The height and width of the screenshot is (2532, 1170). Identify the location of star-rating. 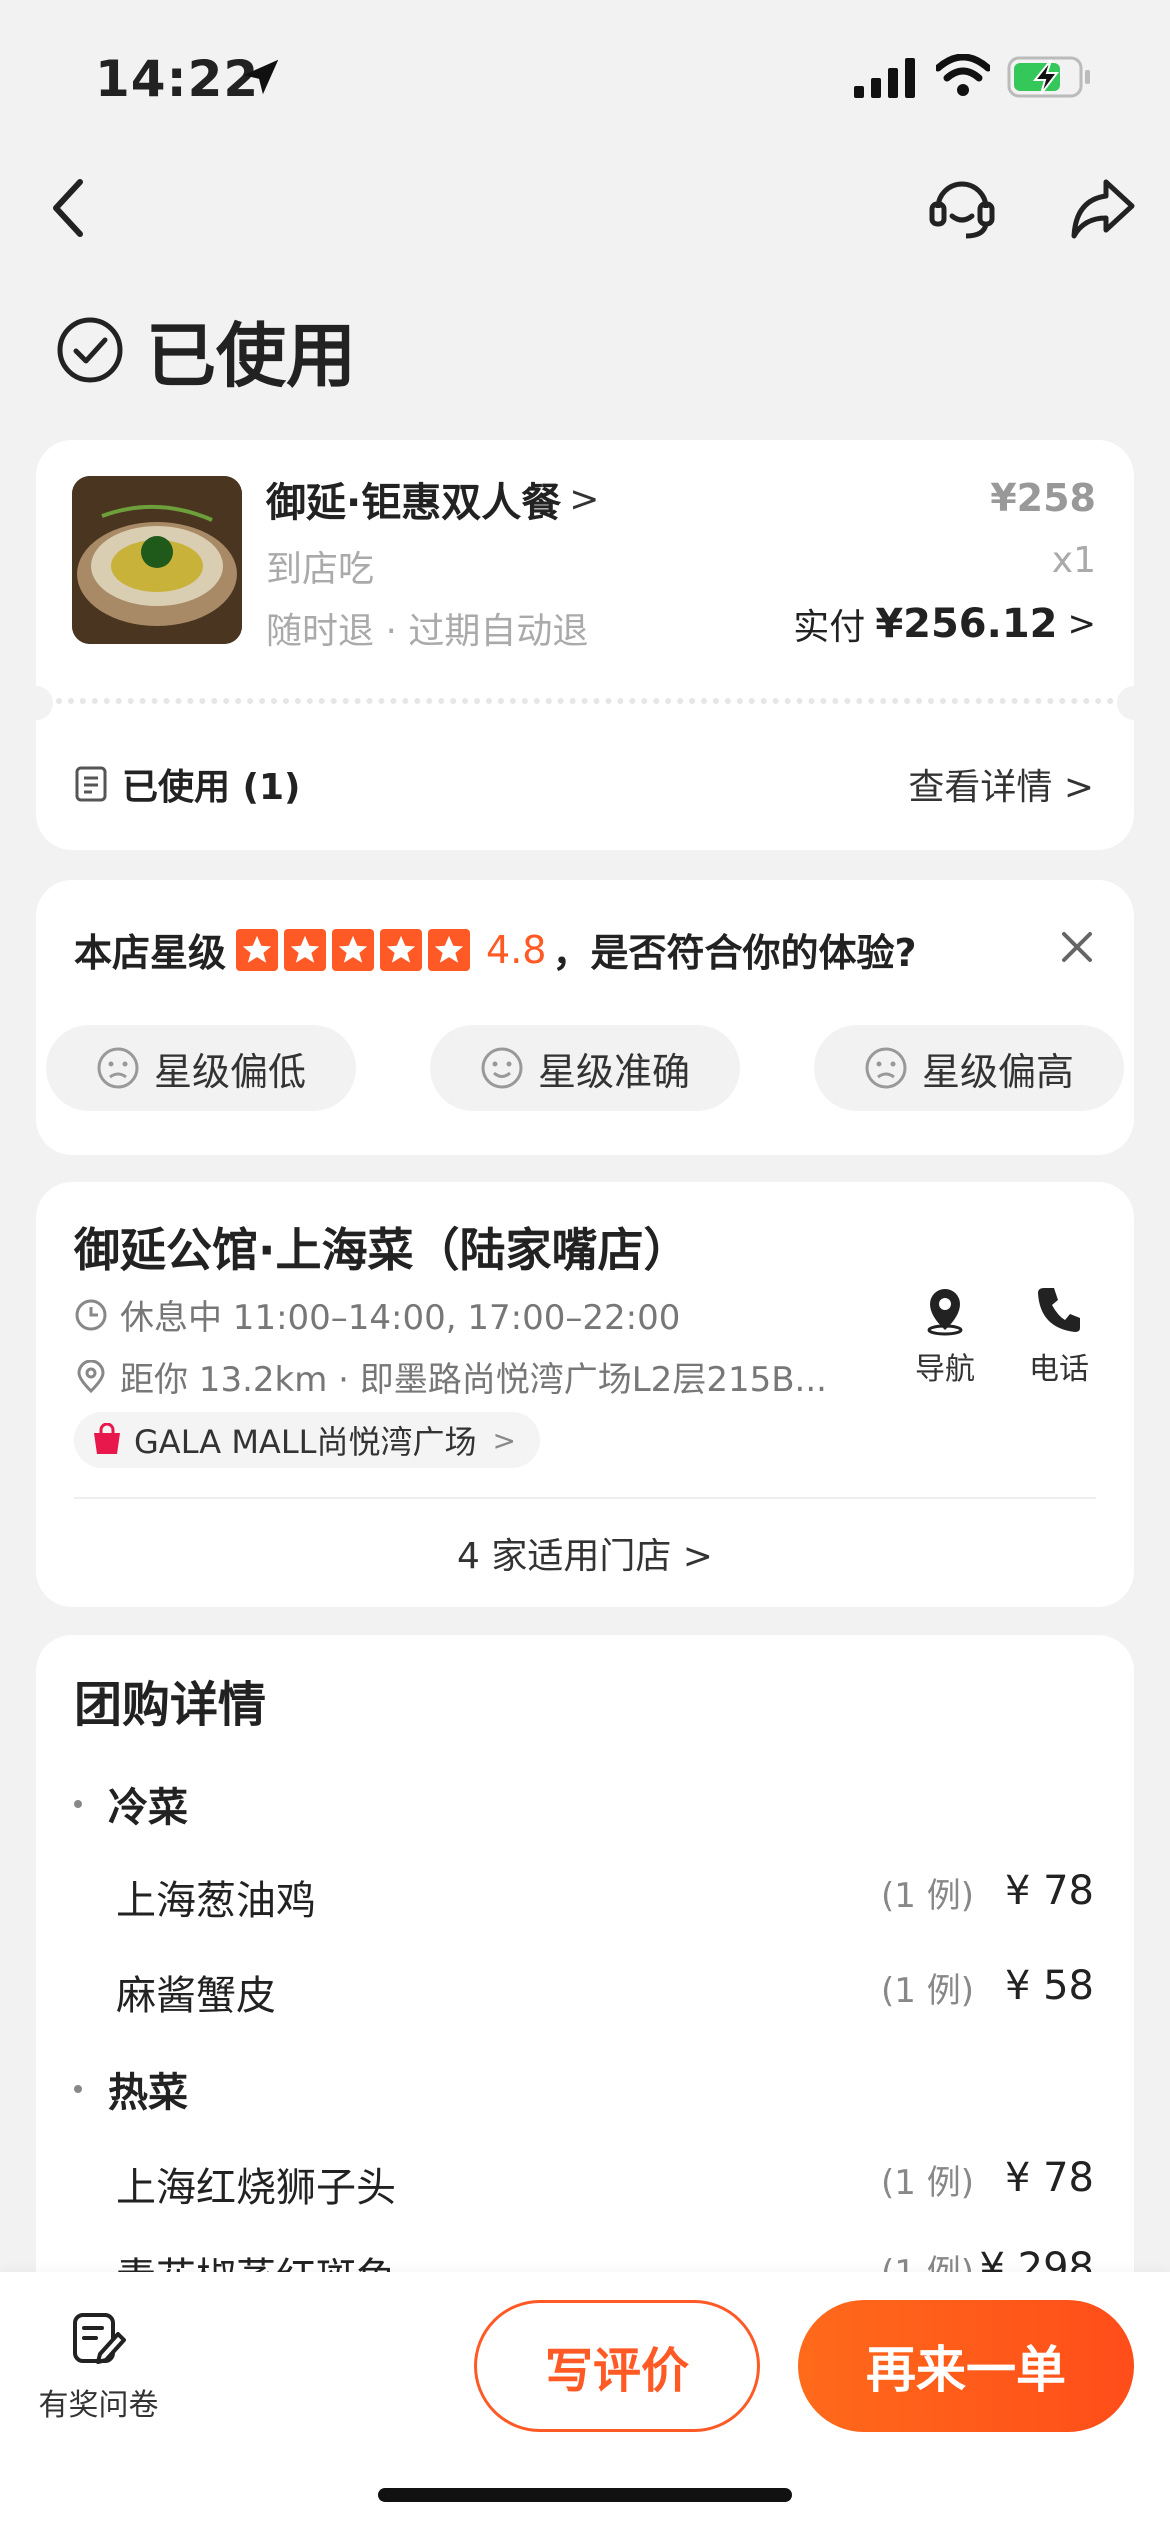
(356, 949).